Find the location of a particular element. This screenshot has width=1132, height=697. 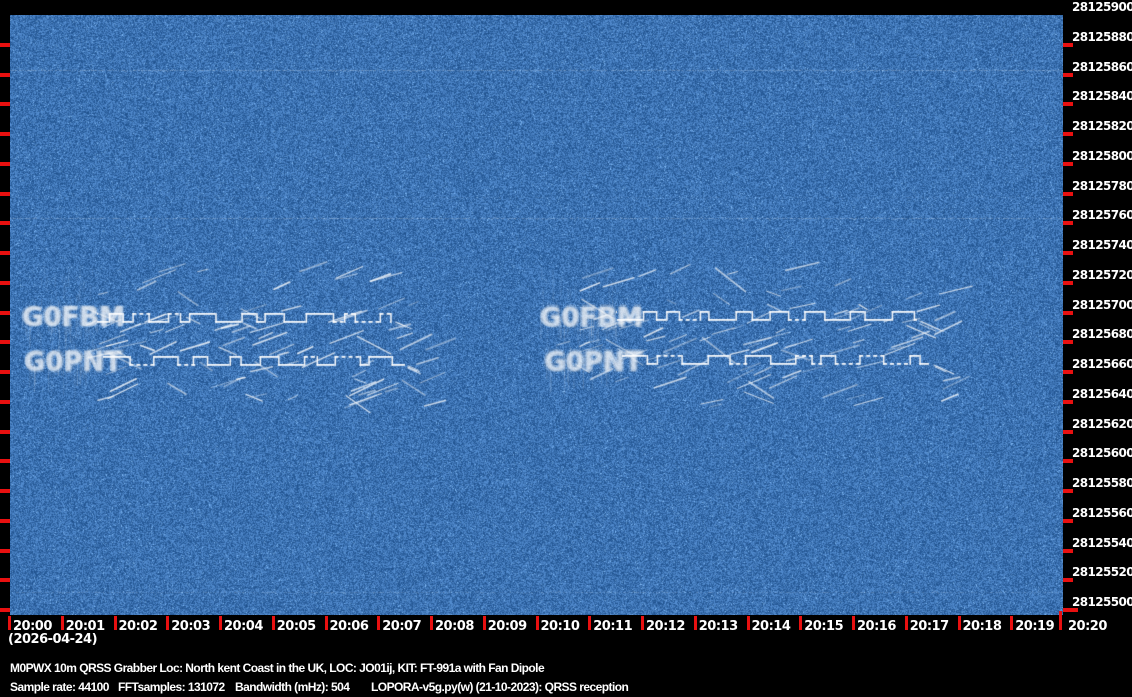

bandwidth-label: Bandwidth (mHz): 504 is located at coordinates (292, 687).